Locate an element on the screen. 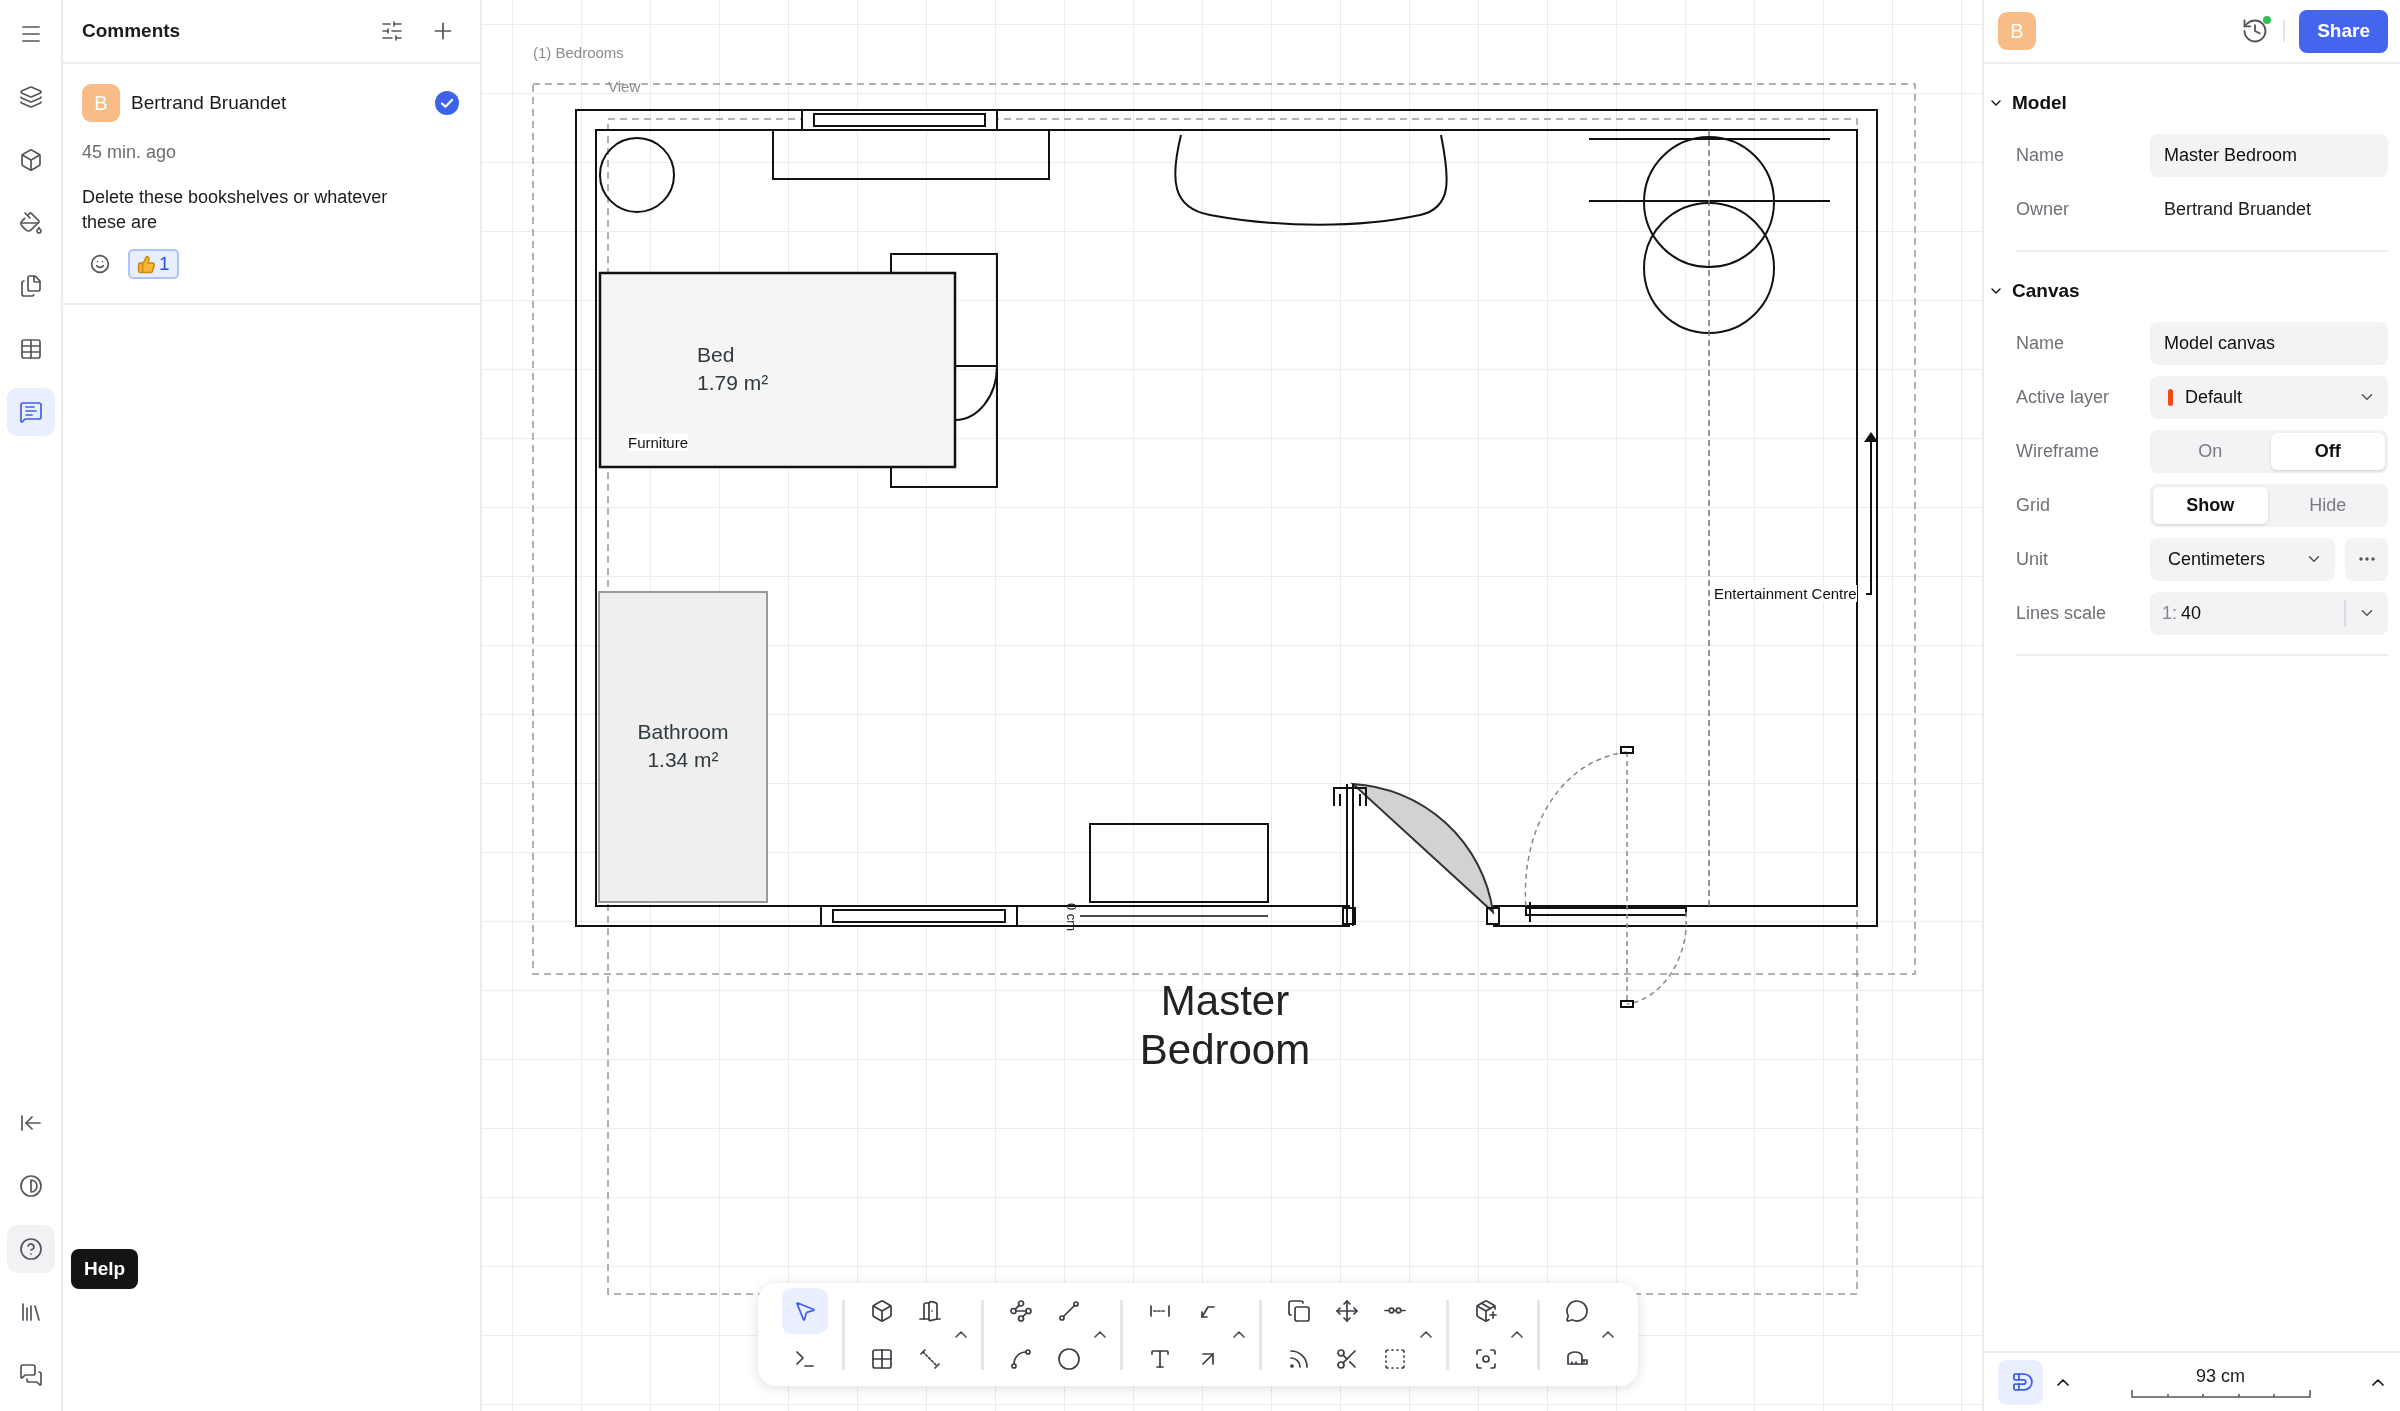 The image size is (2400, 1411). room-area: 1.79 m² is located at coordinates (733, 383).